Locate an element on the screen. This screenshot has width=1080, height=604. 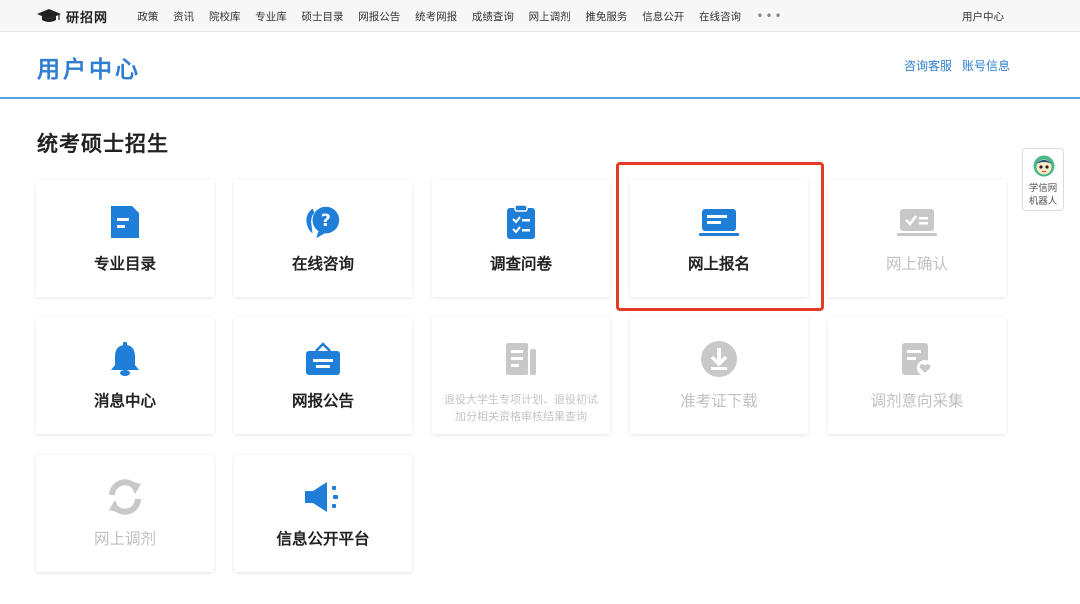
nav-item-disclosure: 信息公开 is located at coordinates (663, 16).